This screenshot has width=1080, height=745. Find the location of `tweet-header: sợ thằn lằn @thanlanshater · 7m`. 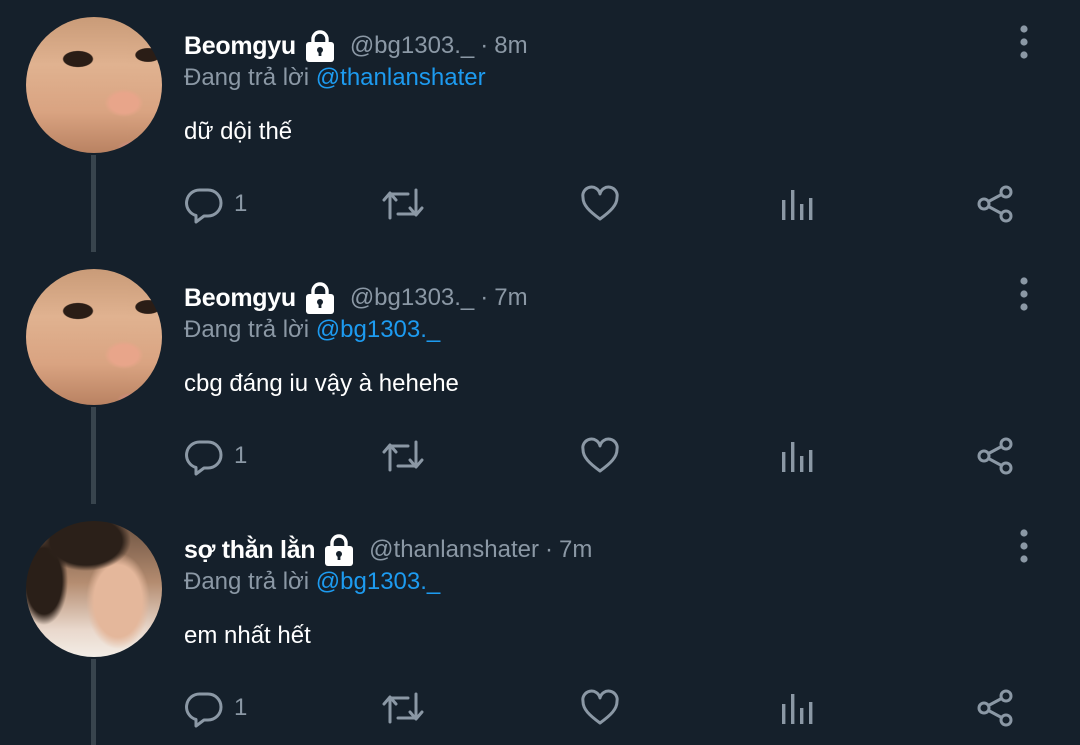

tweet-header: sợ thằn lằn @thanlanshater · 7m is located at coordinates (388, 550).